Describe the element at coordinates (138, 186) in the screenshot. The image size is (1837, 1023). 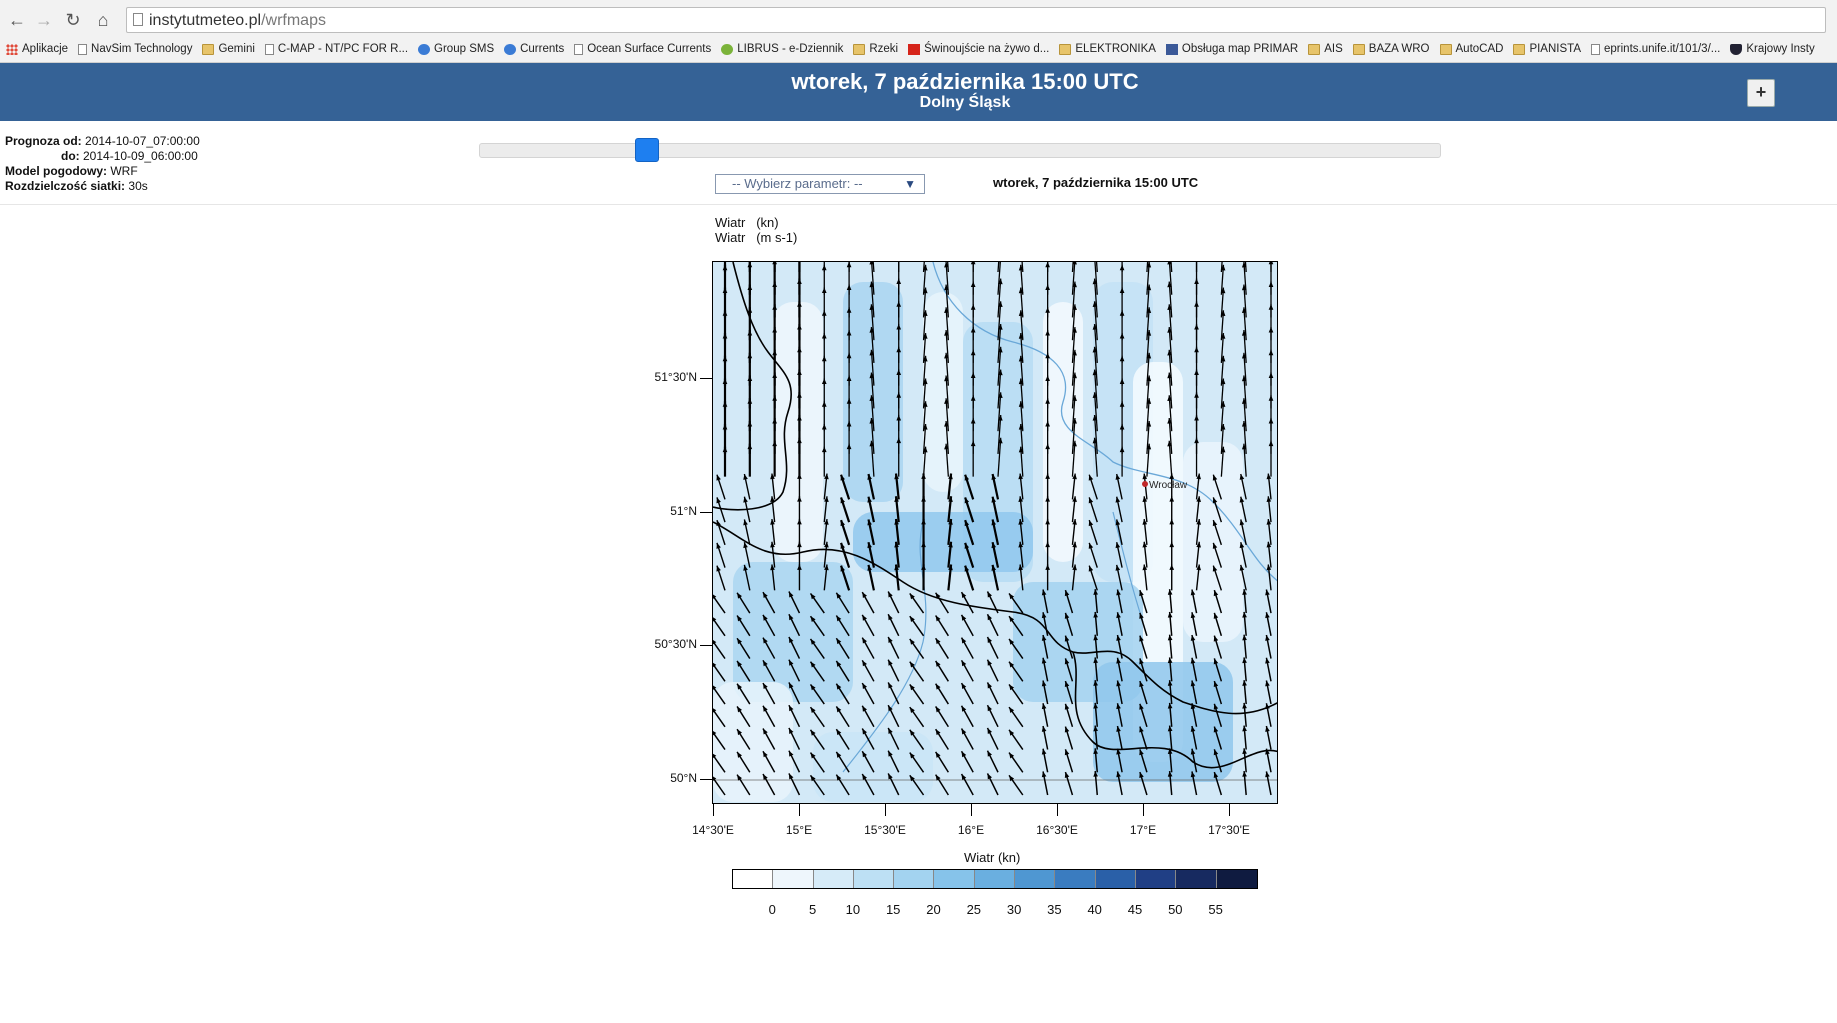
I see `resolution-value: 30s` at that location.